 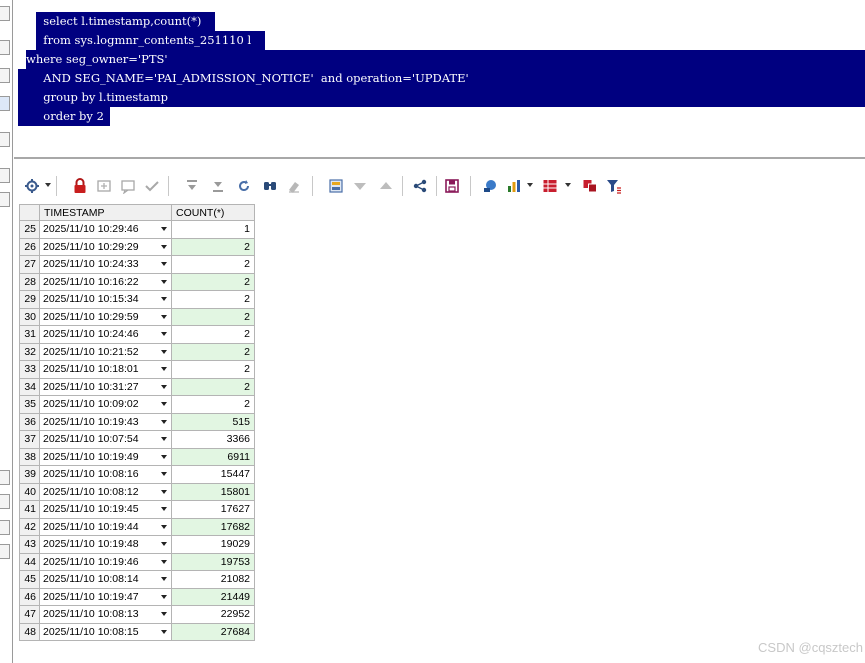 I want to click on row-number: 41, so click(x=29, y=509).